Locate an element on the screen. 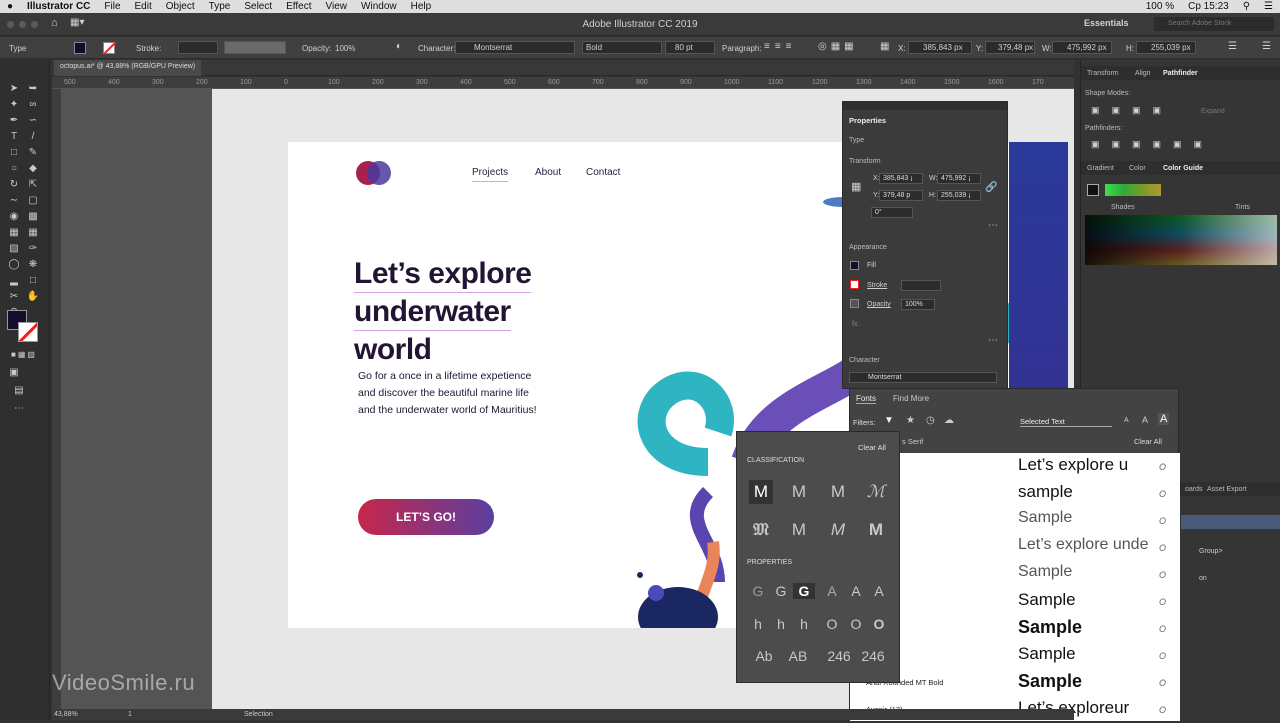  more-appearance-icon: ⋯ is located at coordinates (993, 340).